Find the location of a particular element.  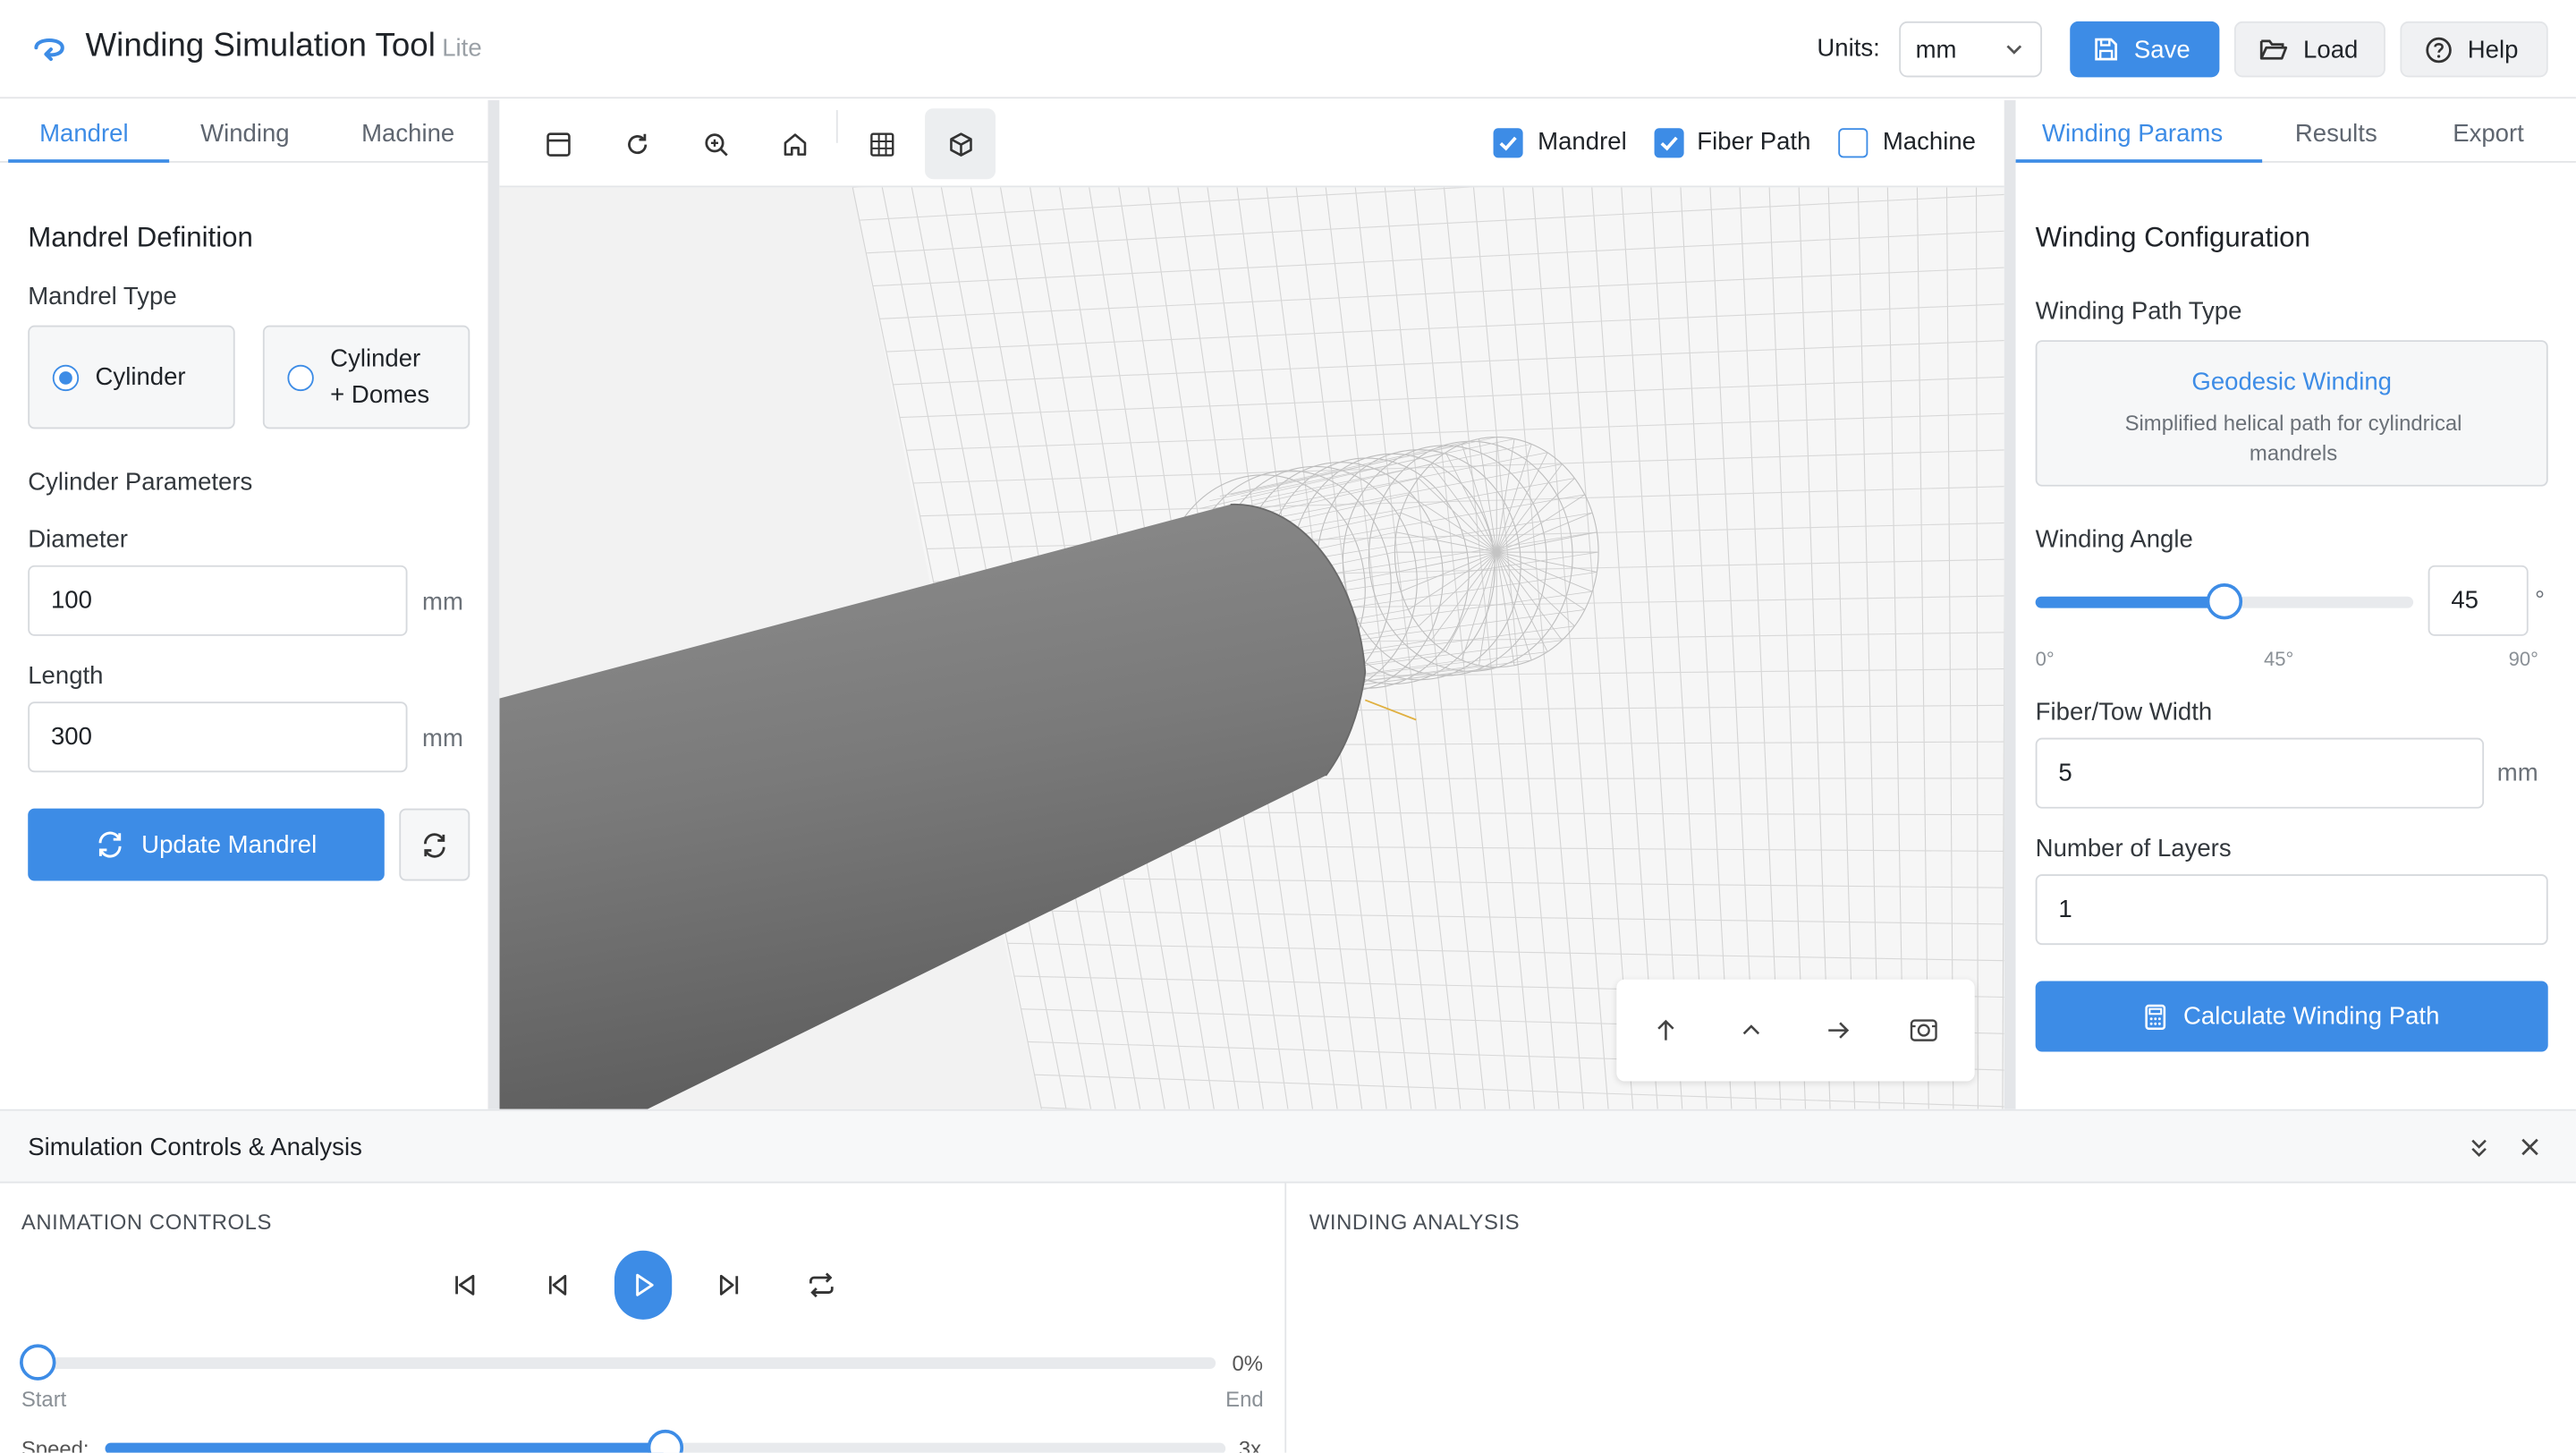

length-input: 300 is located at coordinates (218, 737).